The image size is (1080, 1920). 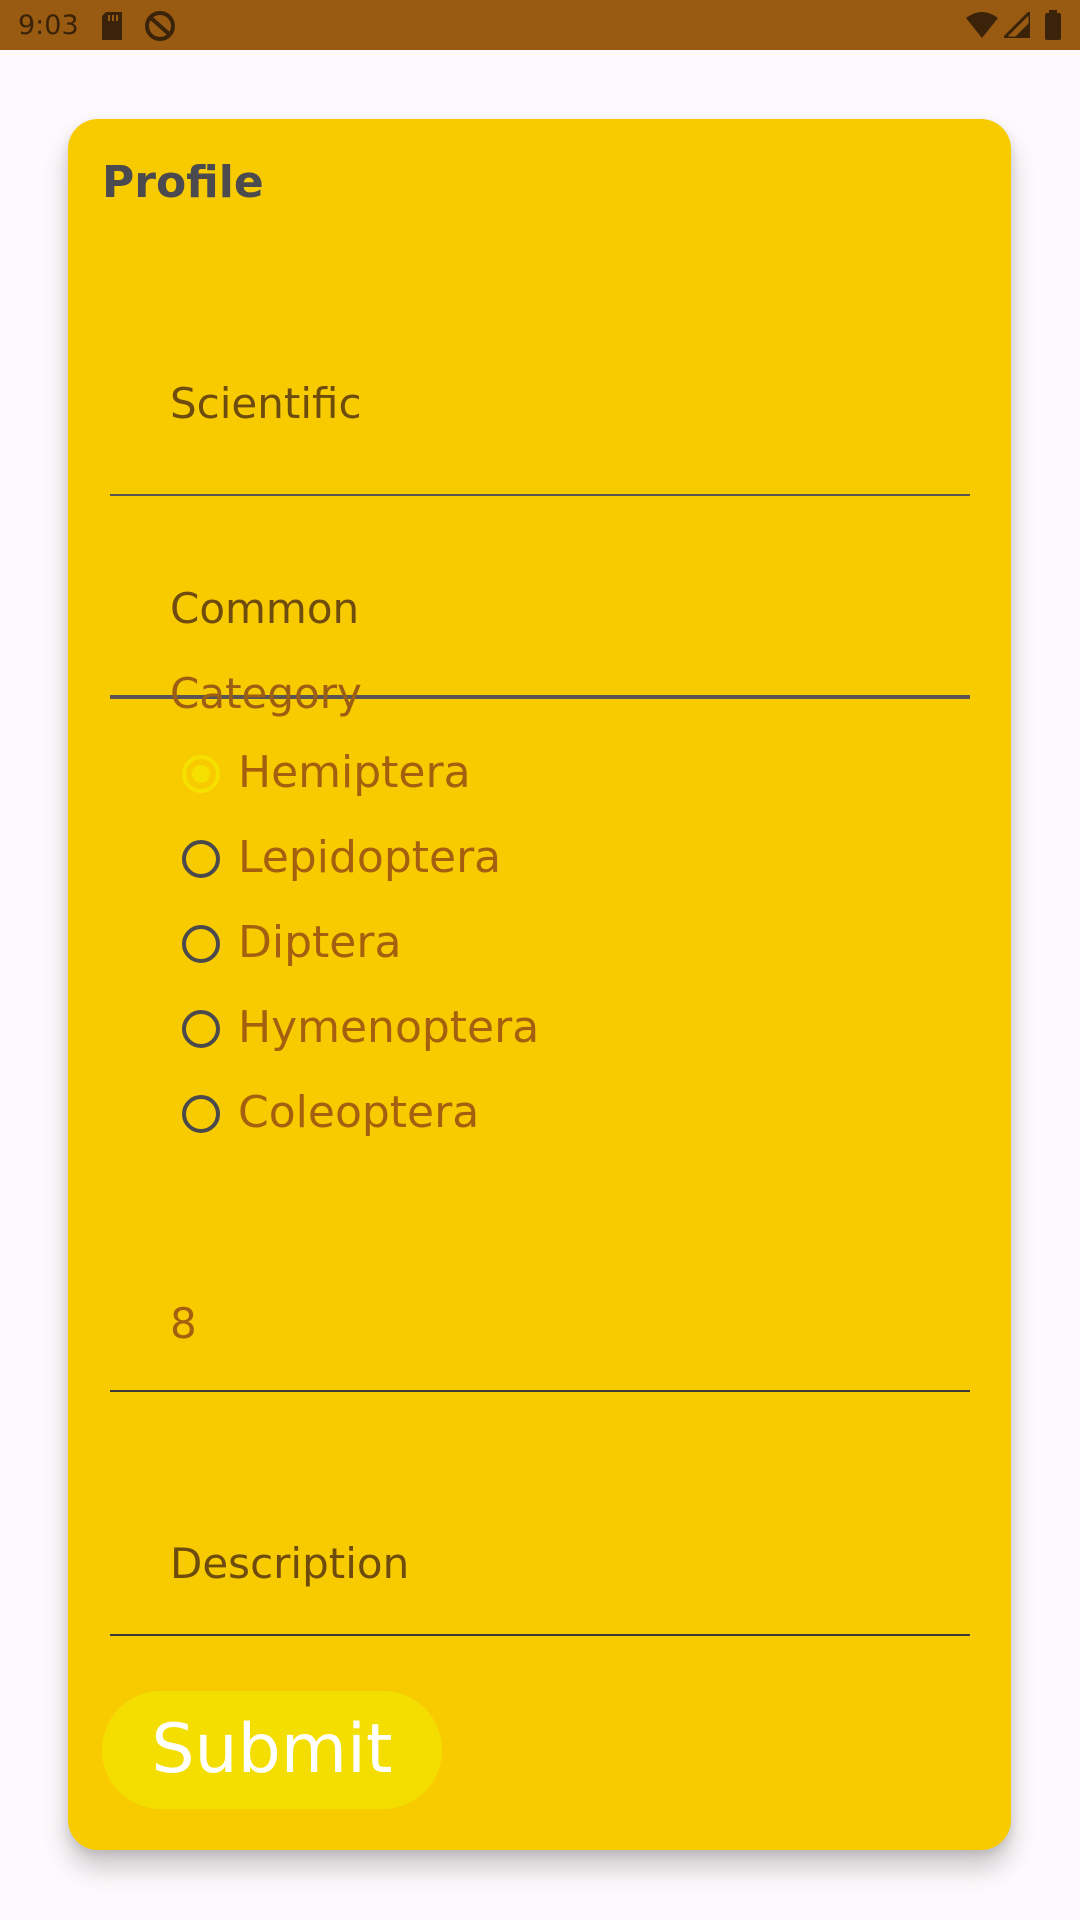 I want to click on common-name-field: Common, so click(x=540, y=577).